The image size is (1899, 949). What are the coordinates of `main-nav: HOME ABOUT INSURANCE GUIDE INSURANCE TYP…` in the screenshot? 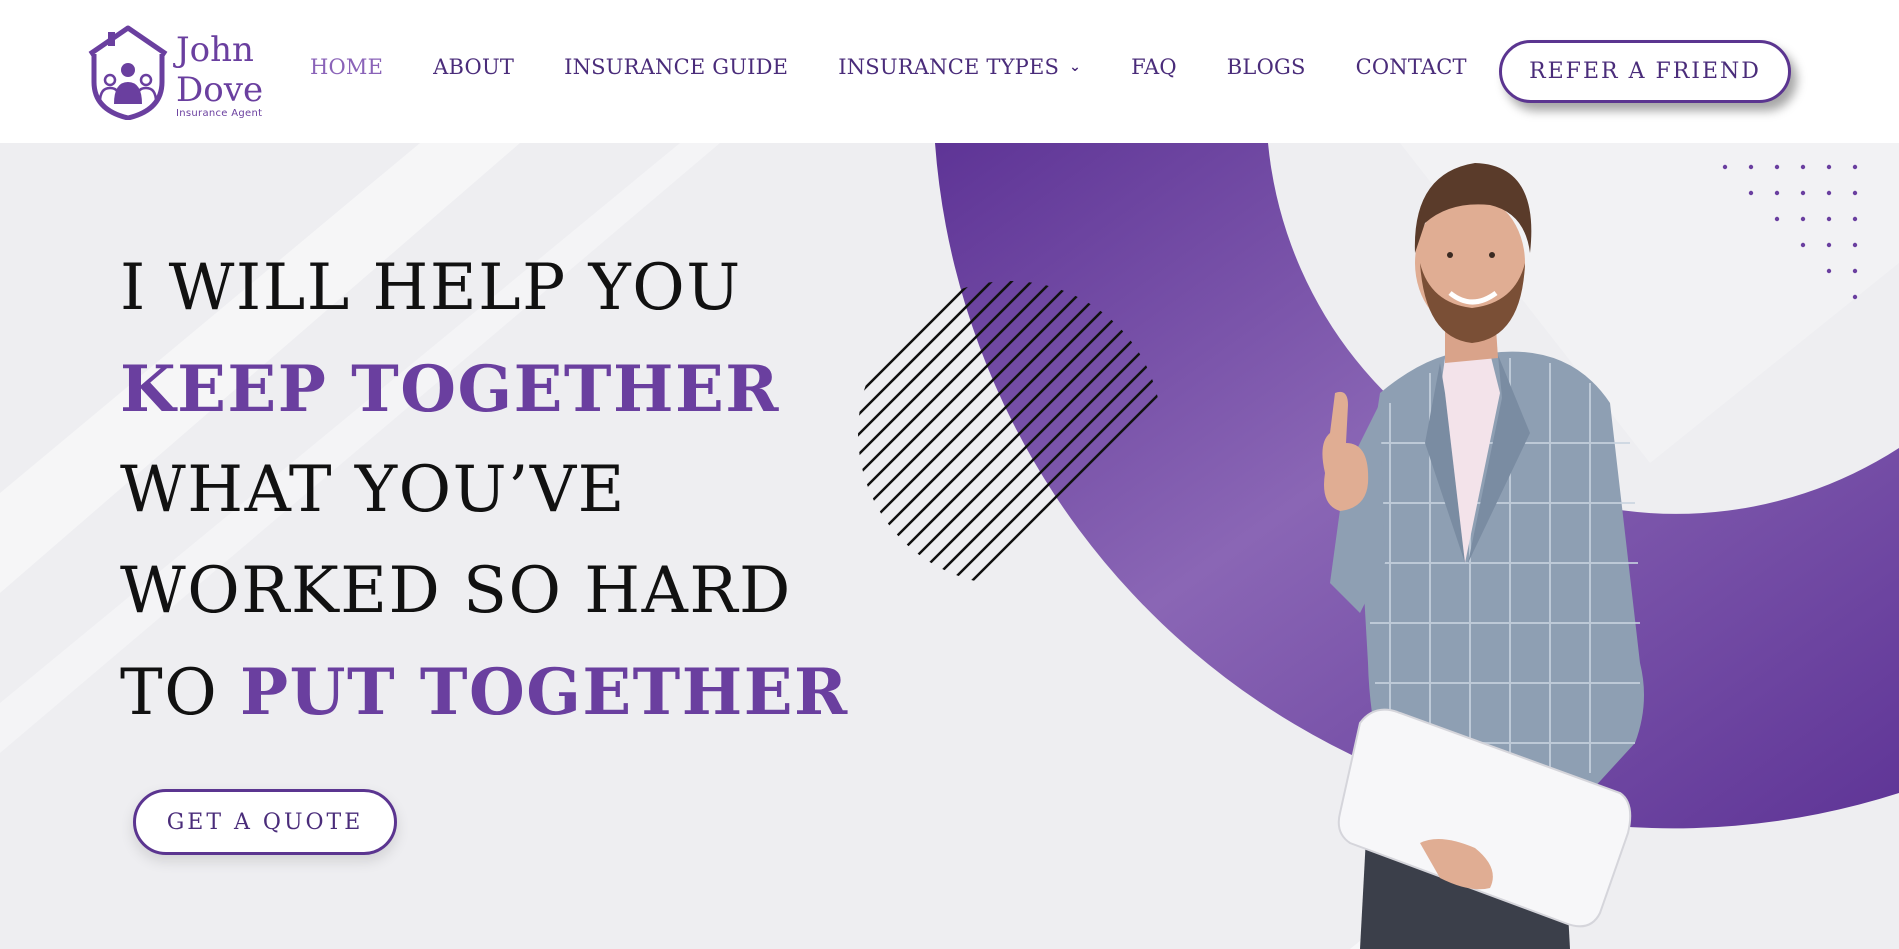 It's located at (913, 67).